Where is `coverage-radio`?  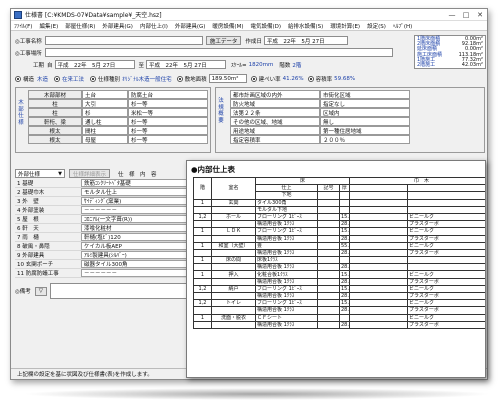
coverage-radio is located at coordinates (253, 78).